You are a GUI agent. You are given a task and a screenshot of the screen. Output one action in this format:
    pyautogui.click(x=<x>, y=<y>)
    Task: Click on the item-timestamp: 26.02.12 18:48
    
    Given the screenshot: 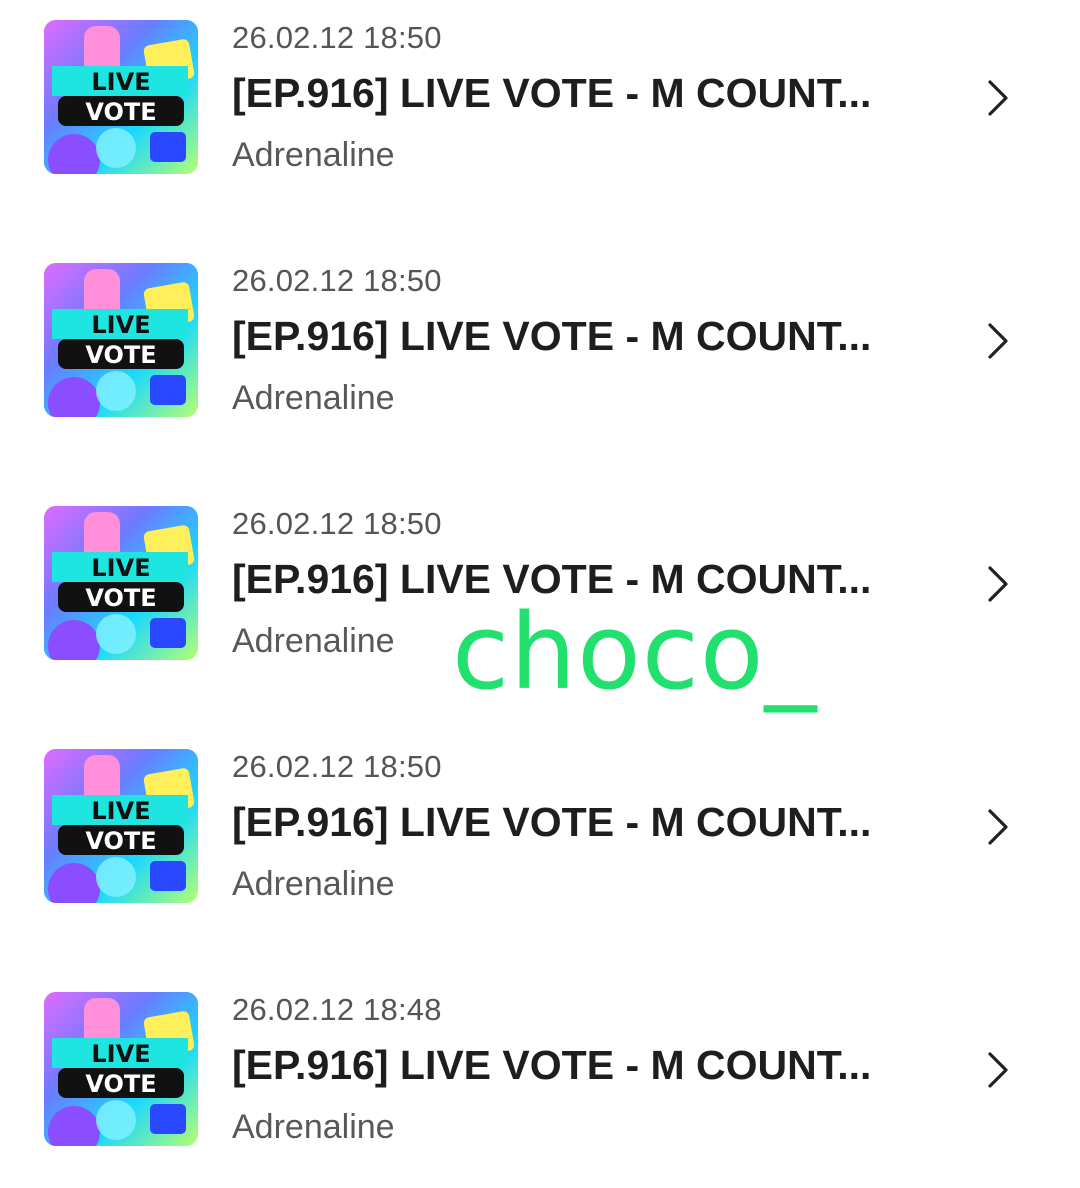 What is the action you would take?
    pyautogui.click(x=337, y=1009)
    